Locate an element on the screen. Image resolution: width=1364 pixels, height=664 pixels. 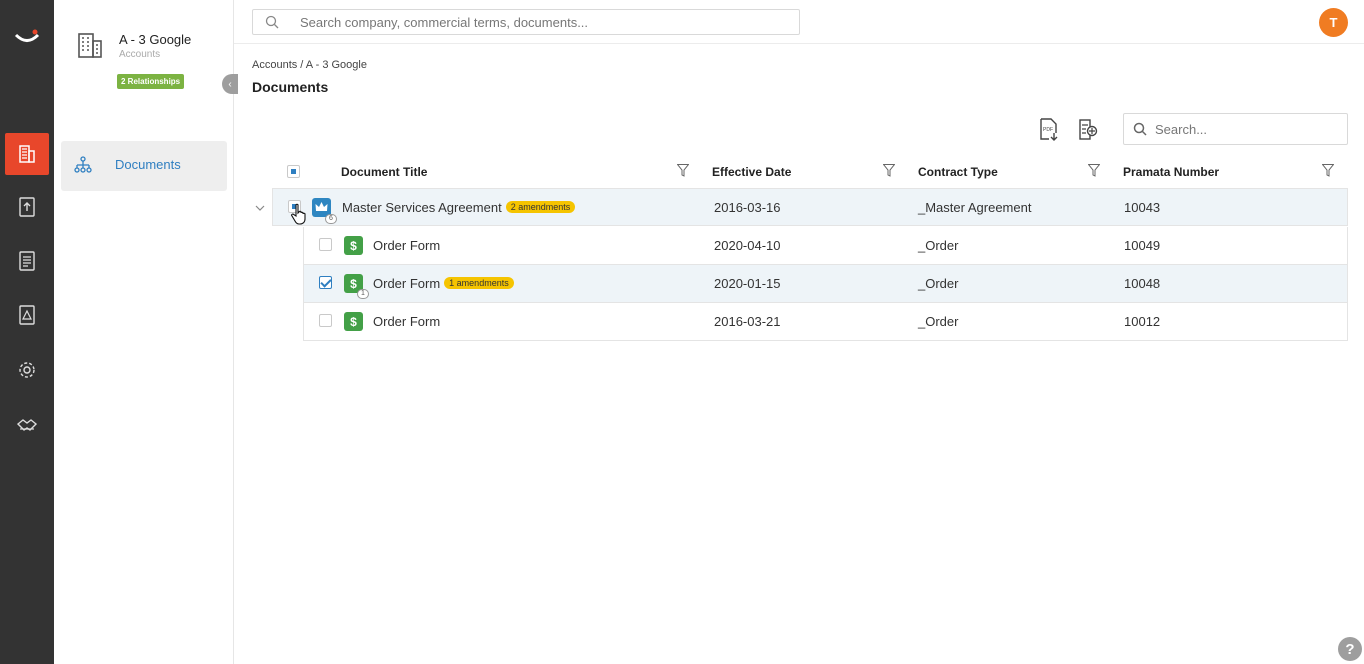
amendments-badge: 2 amendments is located at coordinates (540, 207).